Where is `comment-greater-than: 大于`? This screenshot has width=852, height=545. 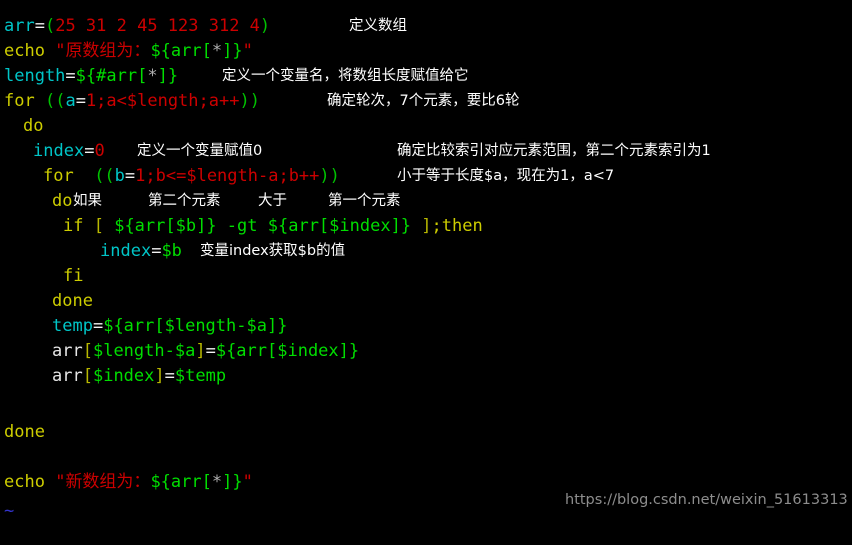 comment-greater-than: 大于 is located at coordinates (272, 201).